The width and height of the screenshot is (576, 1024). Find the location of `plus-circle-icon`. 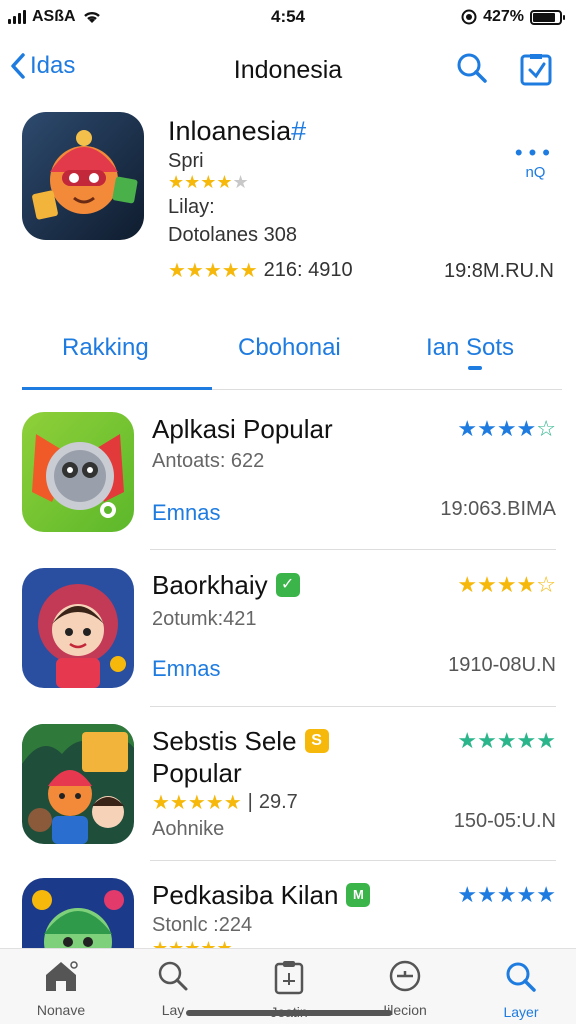

plus-circle-icon is located at coordinates (405, 976).